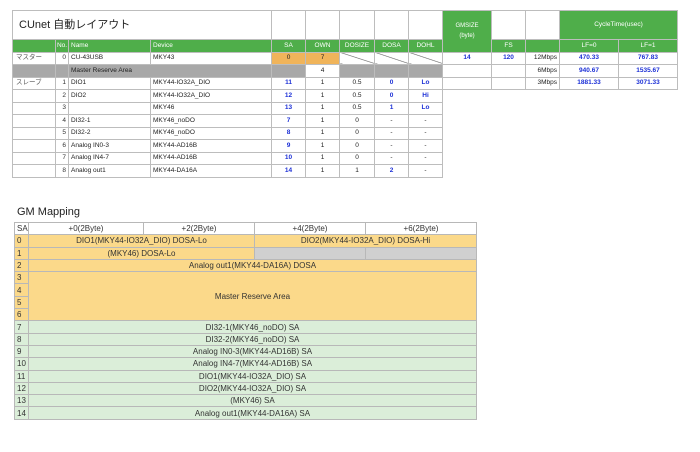 The height and width of the screenshot is (452, 700). What do you see at coordinates (310, 228) in the screenshot?
I see `gm-header-c4: +4(2Byte)` at bounding box center [310, 228].